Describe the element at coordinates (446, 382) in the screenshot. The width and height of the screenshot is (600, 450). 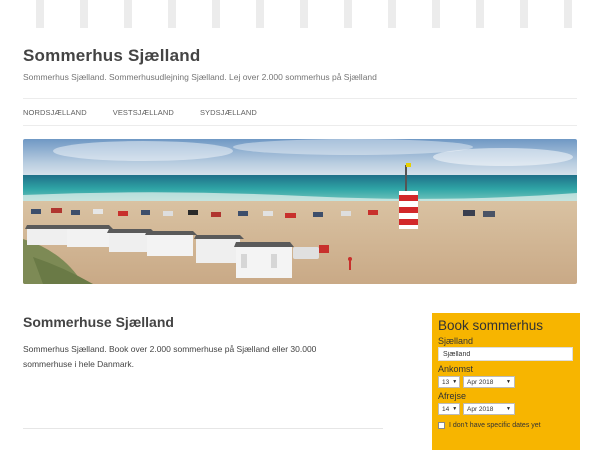
I see `arrival-day-value: 13` at that location.